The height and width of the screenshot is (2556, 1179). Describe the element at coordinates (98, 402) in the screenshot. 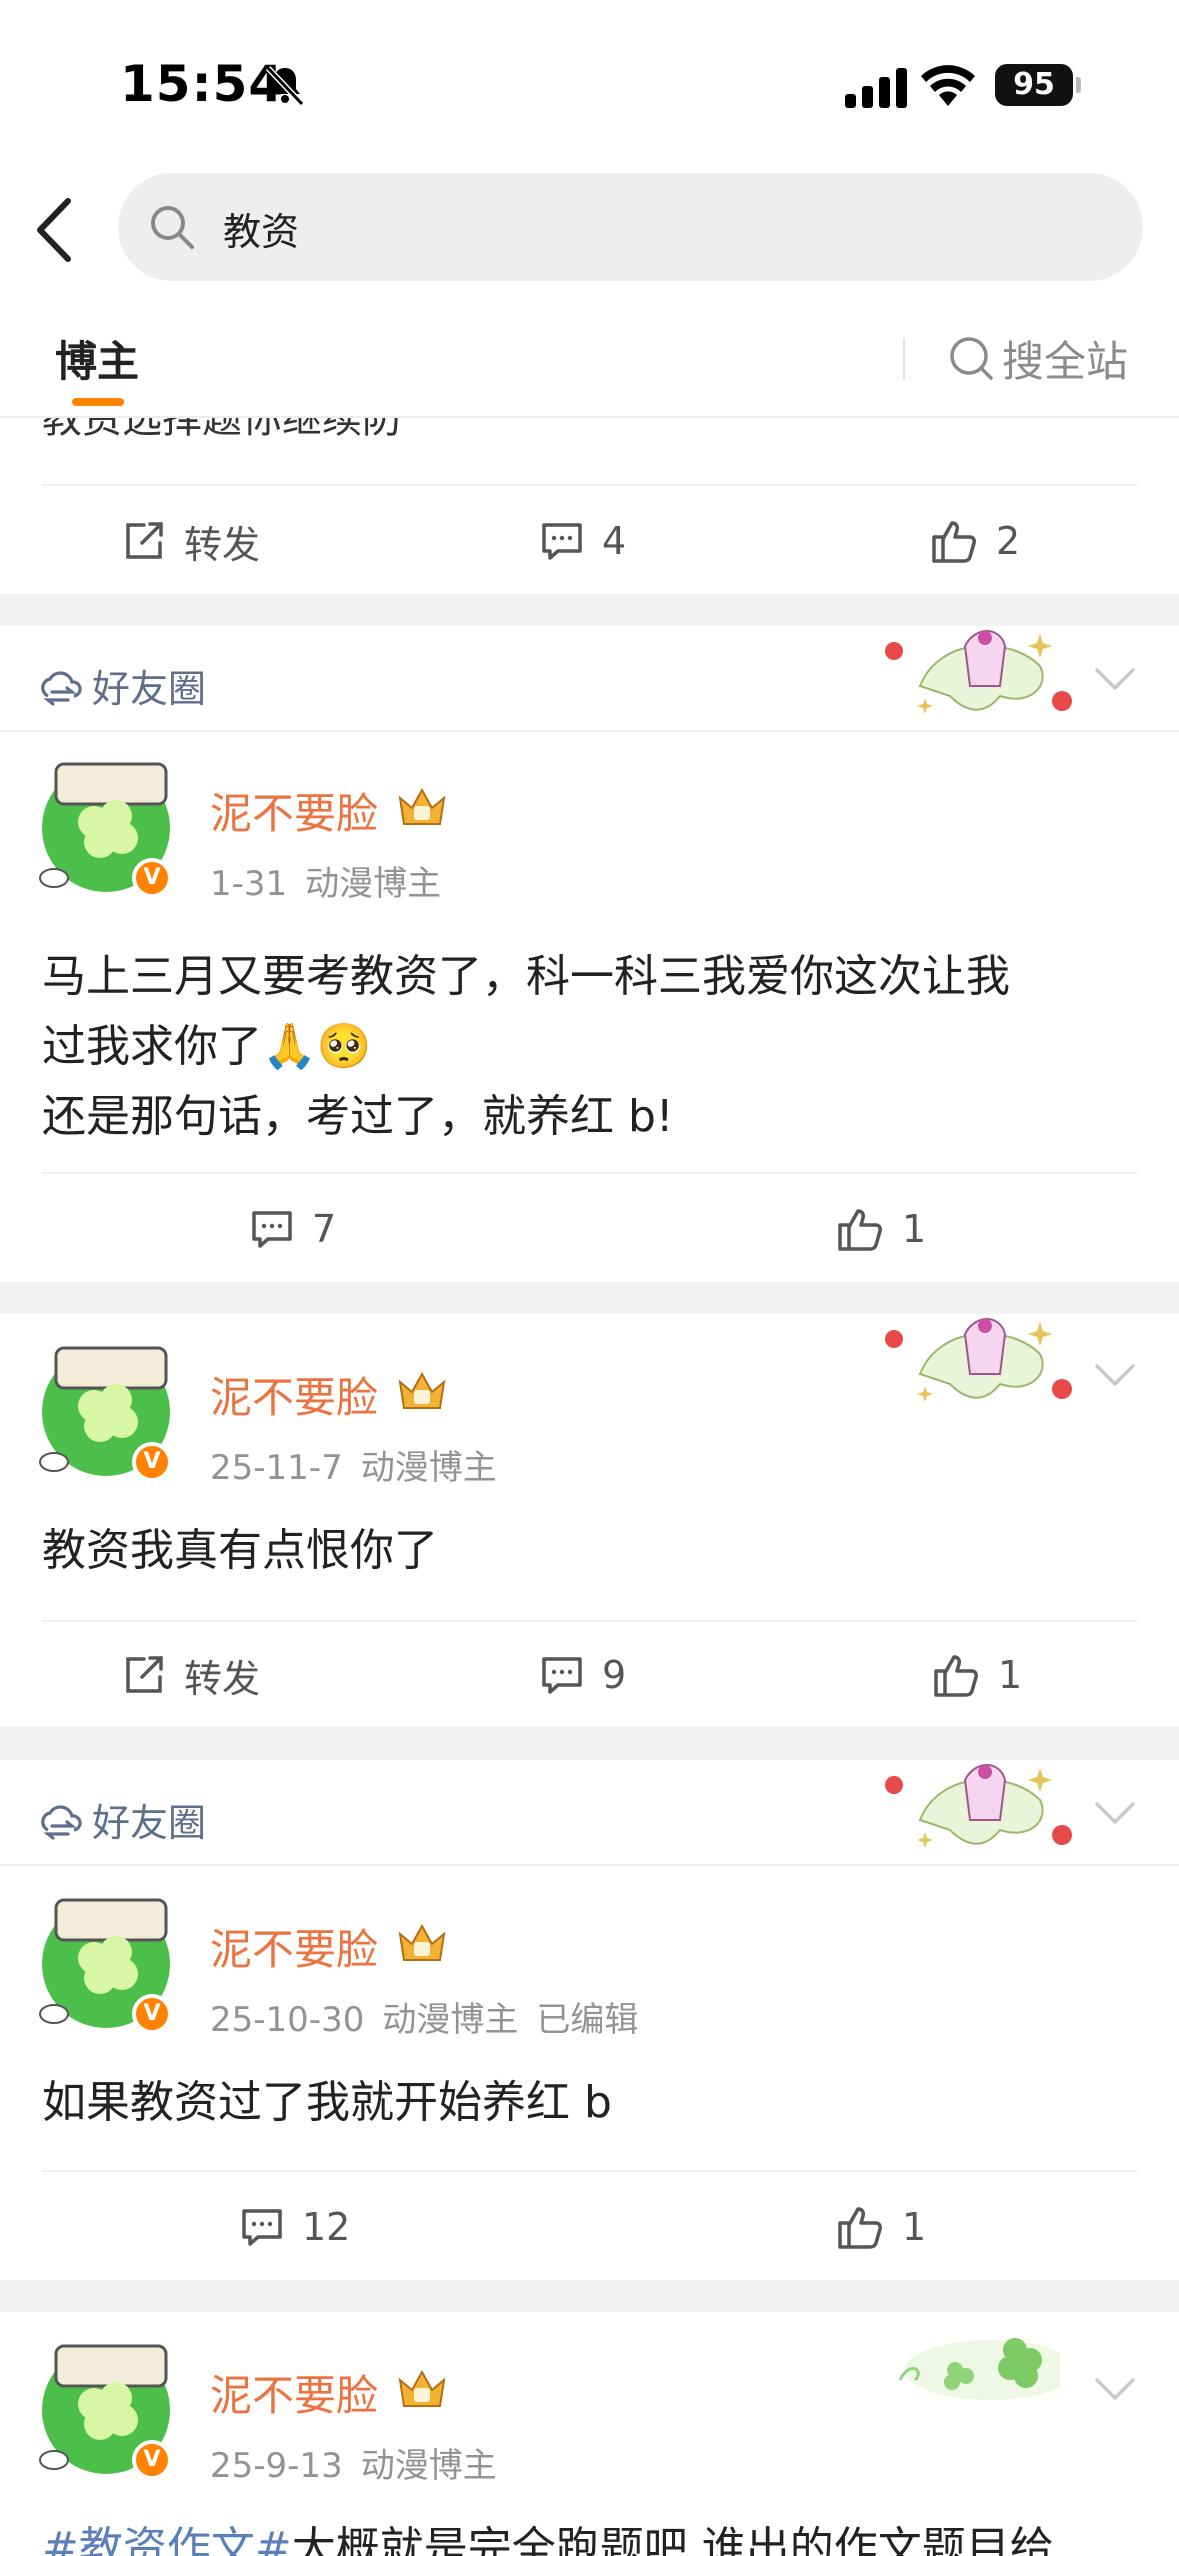

I see `tab-active-indicator` at that location.